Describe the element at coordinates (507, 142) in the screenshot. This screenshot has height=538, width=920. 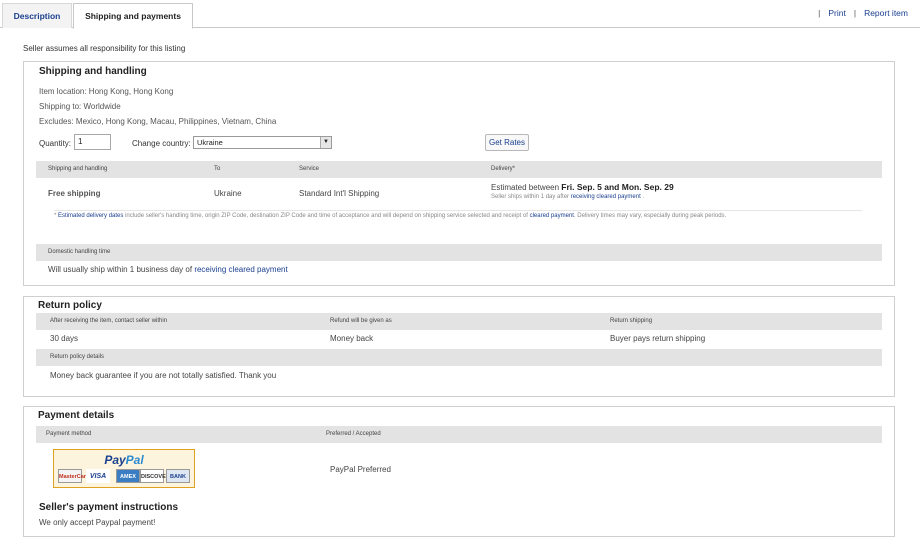
I see `get-rates-button: Get Rates` at that location.